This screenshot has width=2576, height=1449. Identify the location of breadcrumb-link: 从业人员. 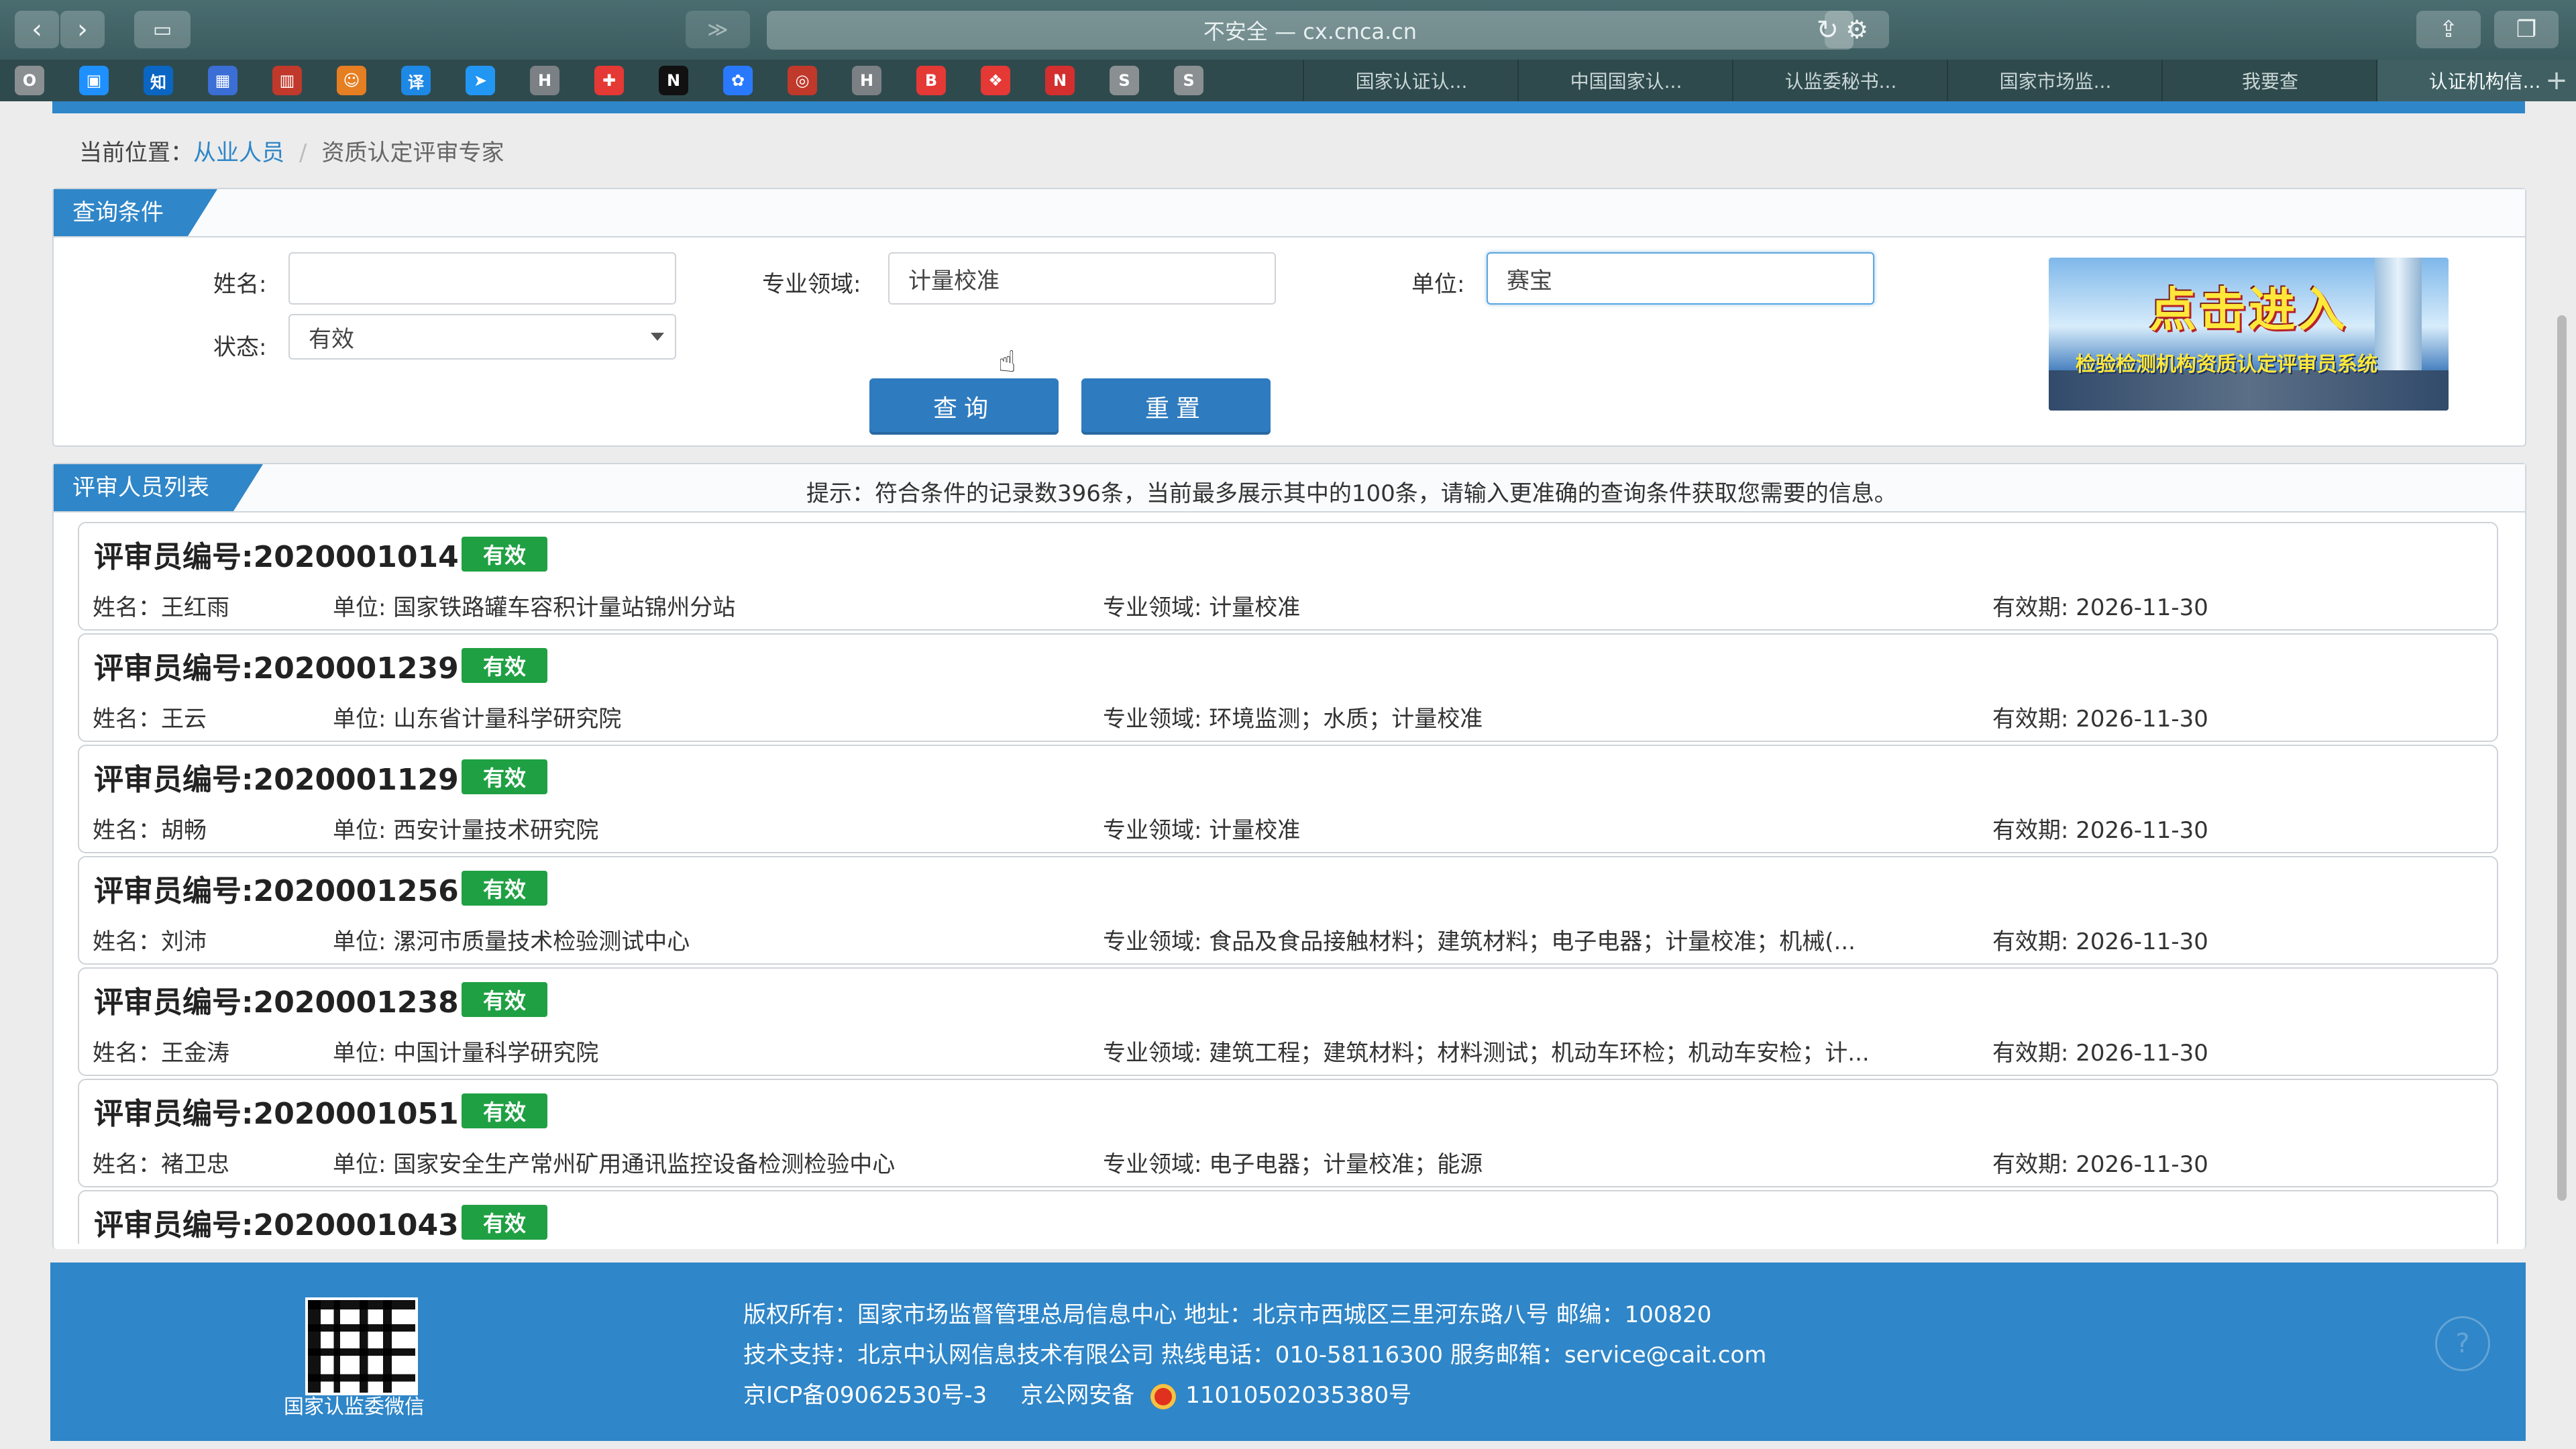
(238, 153).